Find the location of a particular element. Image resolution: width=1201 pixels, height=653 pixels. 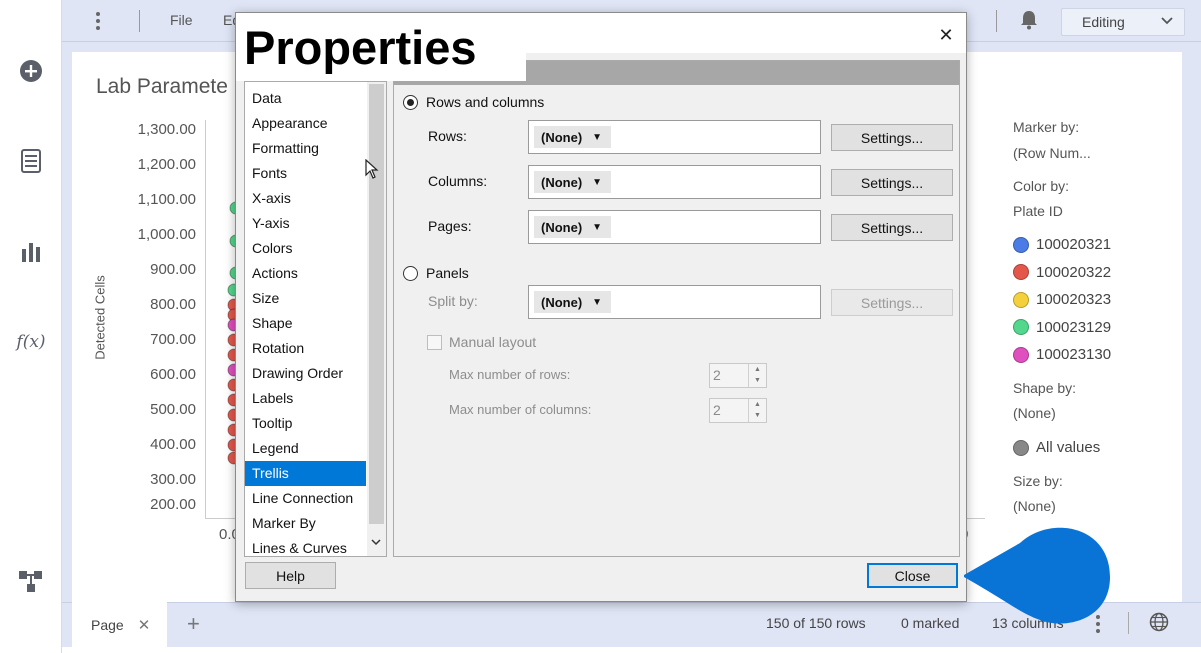

marker-by-label: Marker by: is located at coordinates (1046, 127).